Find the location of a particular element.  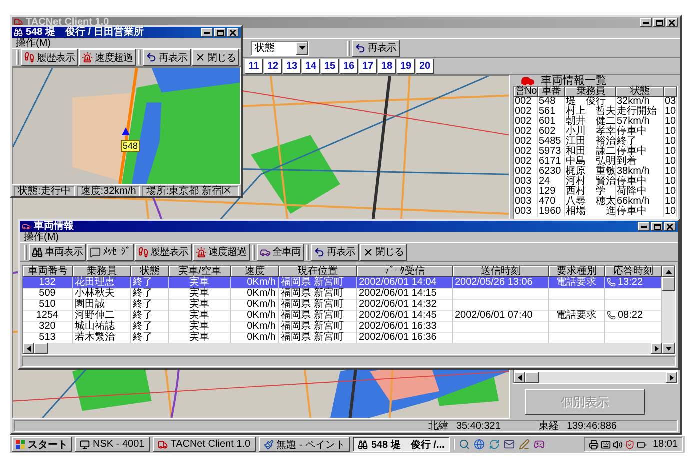

page-tab: 12 is located at coordinates (273, 66).